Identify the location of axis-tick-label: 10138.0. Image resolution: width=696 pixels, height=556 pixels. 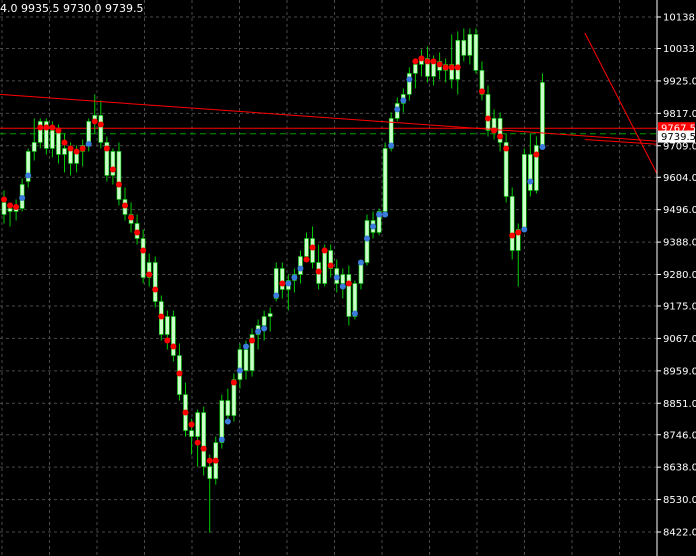
(679, 18).